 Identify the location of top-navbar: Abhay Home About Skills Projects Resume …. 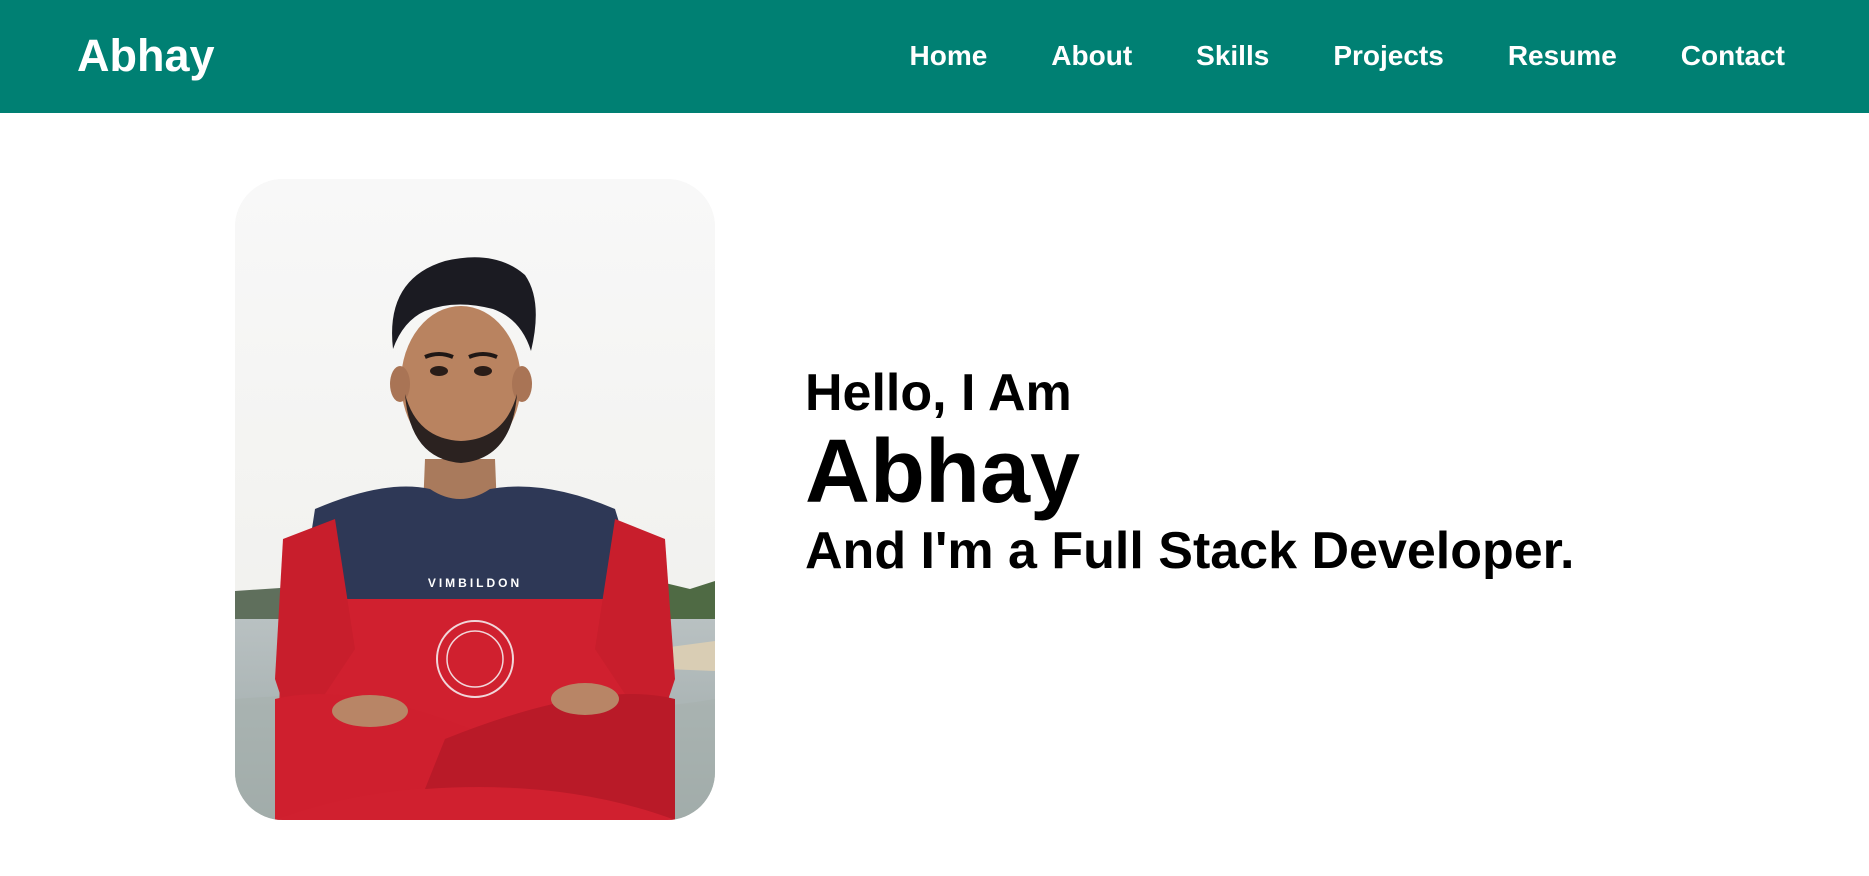
(934, 56).